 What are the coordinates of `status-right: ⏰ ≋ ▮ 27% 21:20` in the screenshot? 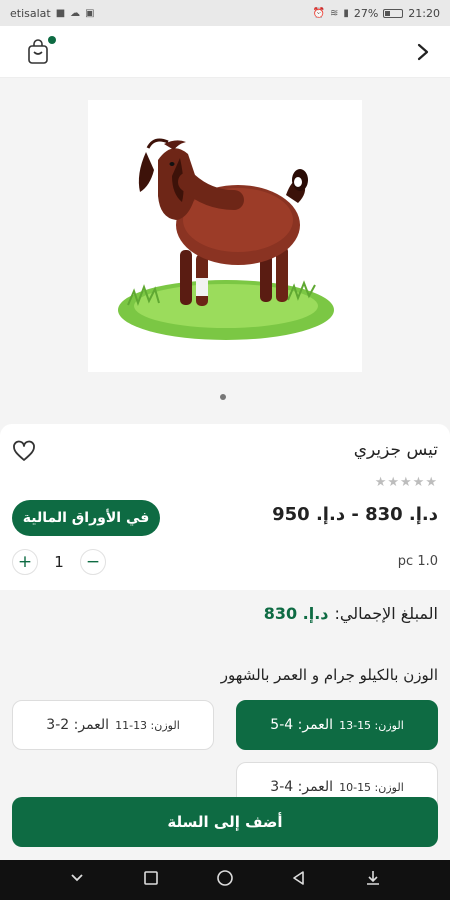 It's located at (376, 13).